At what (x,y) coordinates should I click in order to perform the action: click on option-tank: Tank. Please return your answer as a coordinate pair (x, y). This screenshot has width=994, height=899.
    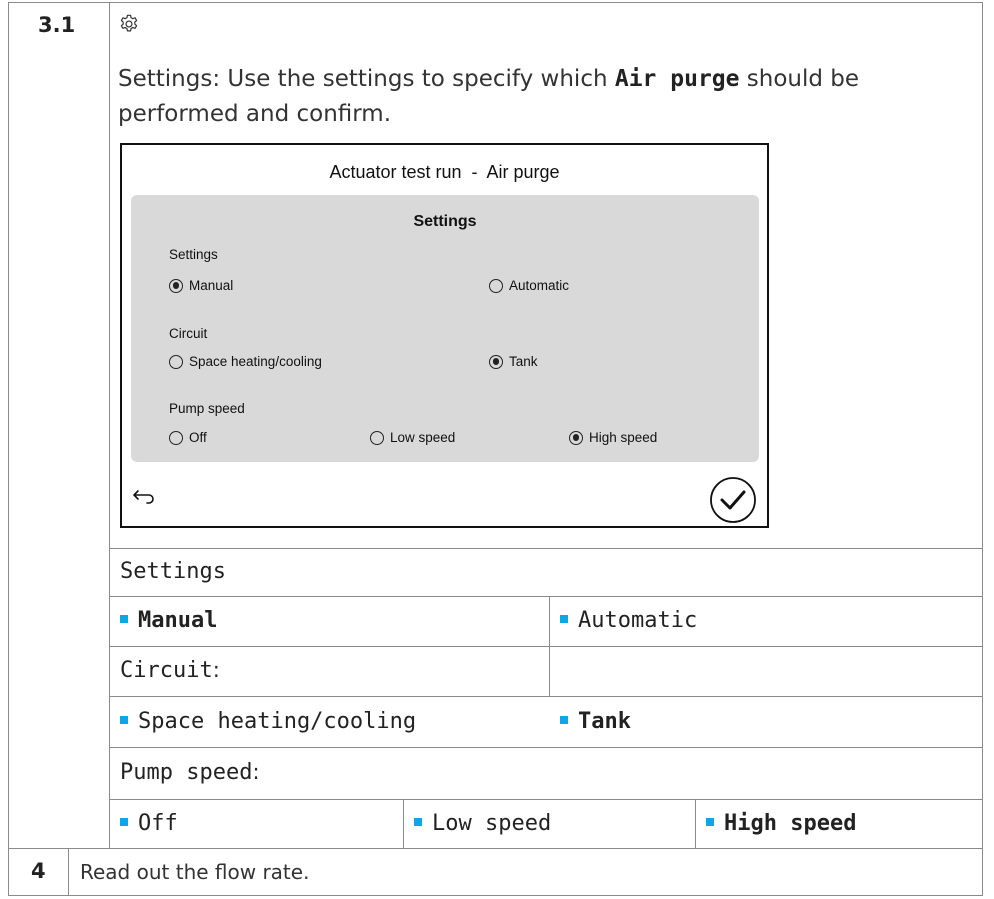
    Looking at the image, I should click on (595, 721).